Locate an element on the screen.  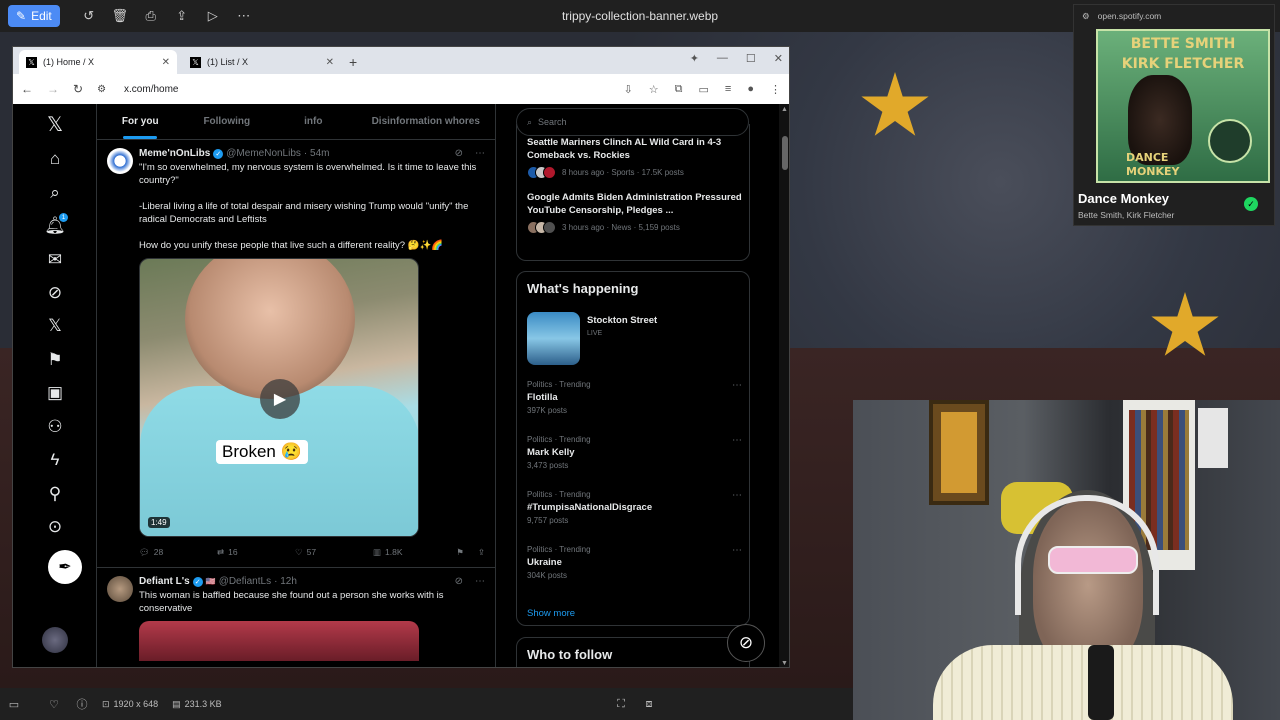
tab-following: Following is located at coordinates (227, 121).